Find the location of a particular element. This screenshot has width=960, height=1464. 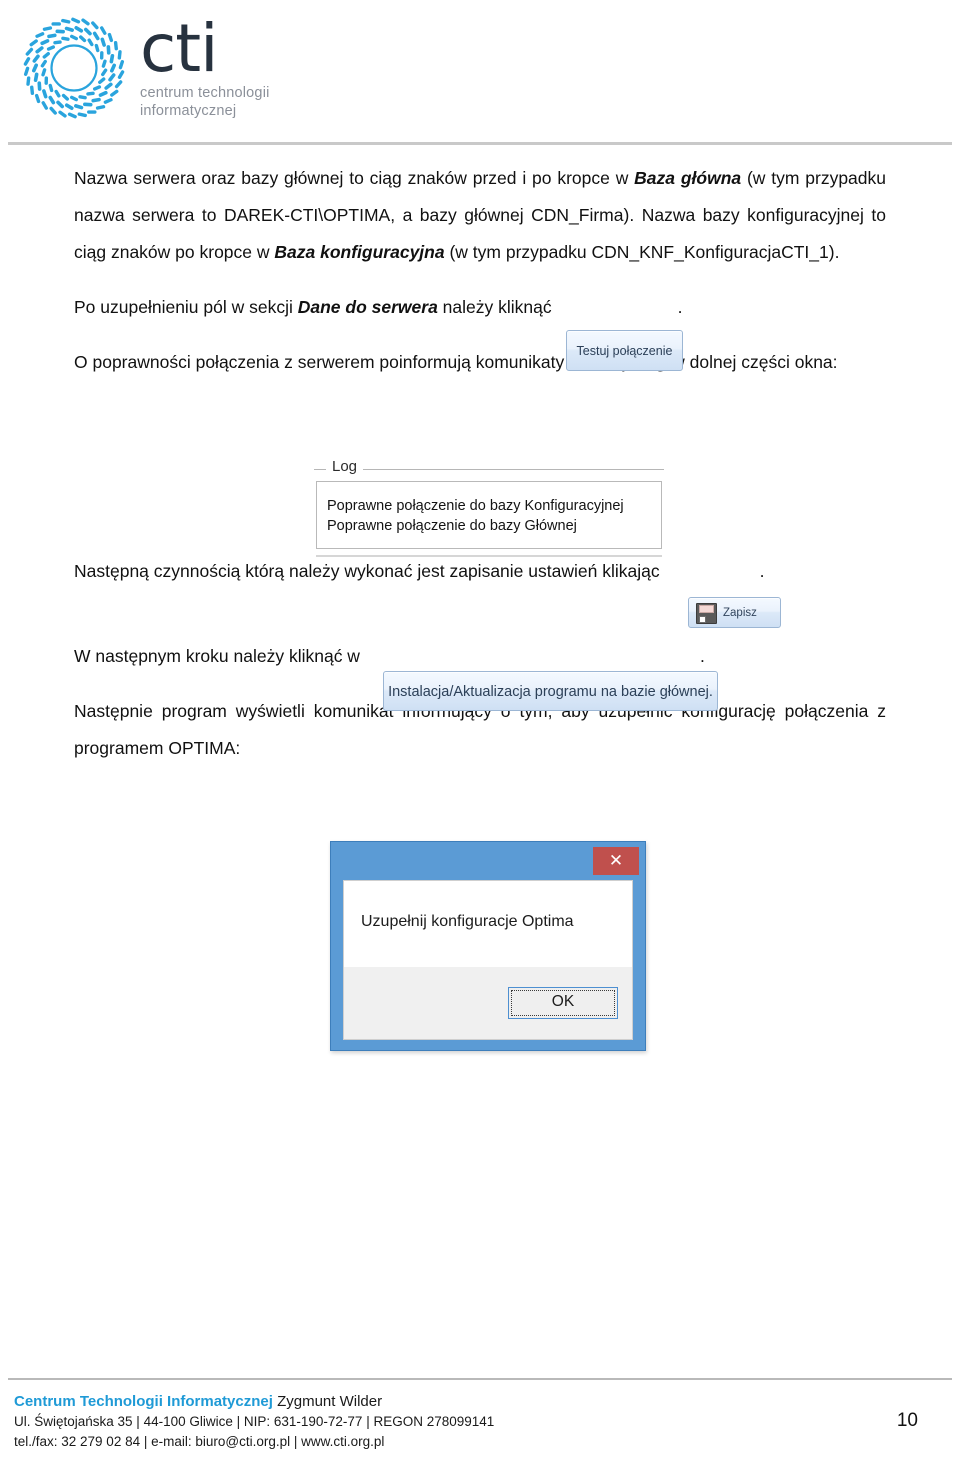

footer-brand-name: Centrum Technologii Informatycznej is located at coordinates (143, 1401).